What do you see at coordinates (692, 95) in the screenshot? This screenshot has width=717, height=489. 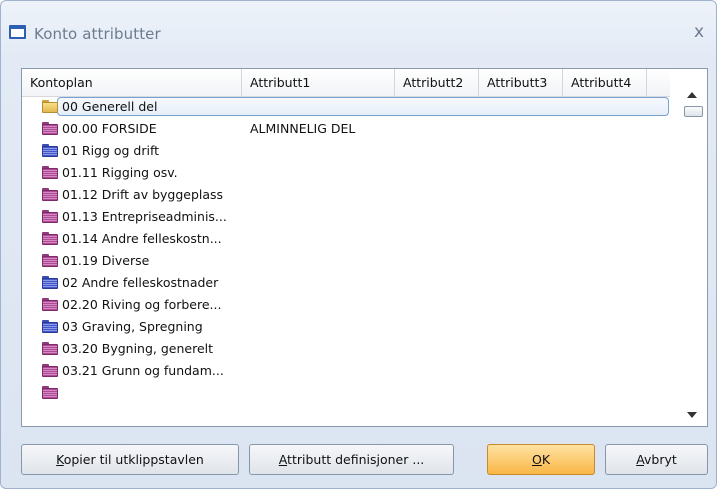 I see `scroll-up-arrow-icon` at bounding box center [692, 95].